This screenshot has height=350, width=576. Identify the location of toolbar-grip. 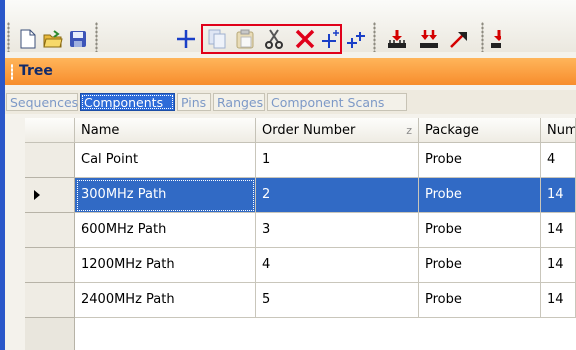
(8, 37).